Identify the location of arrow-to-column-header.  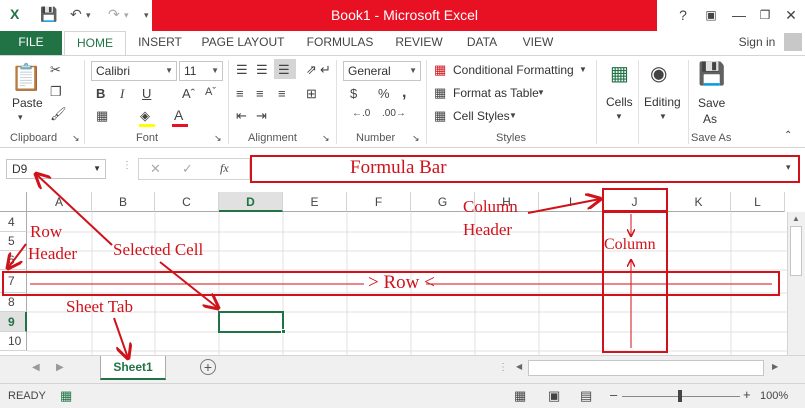
(563, 206).